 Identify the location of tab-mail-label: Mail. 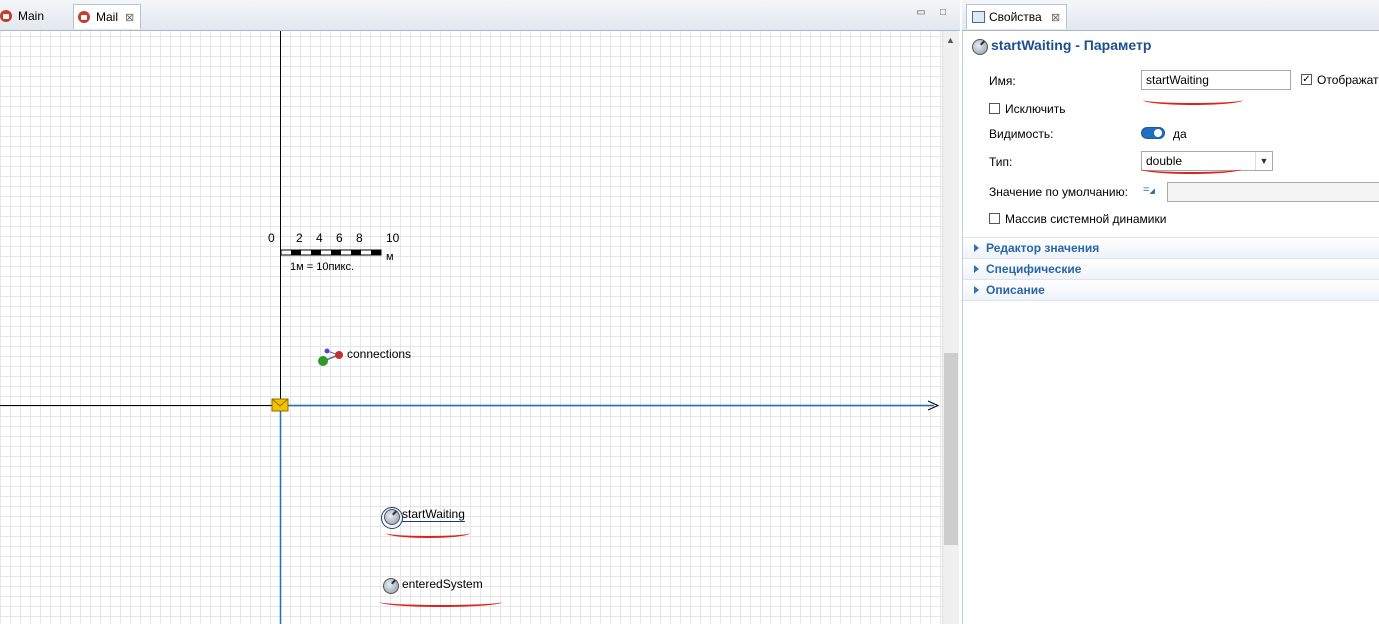
(107, 17).